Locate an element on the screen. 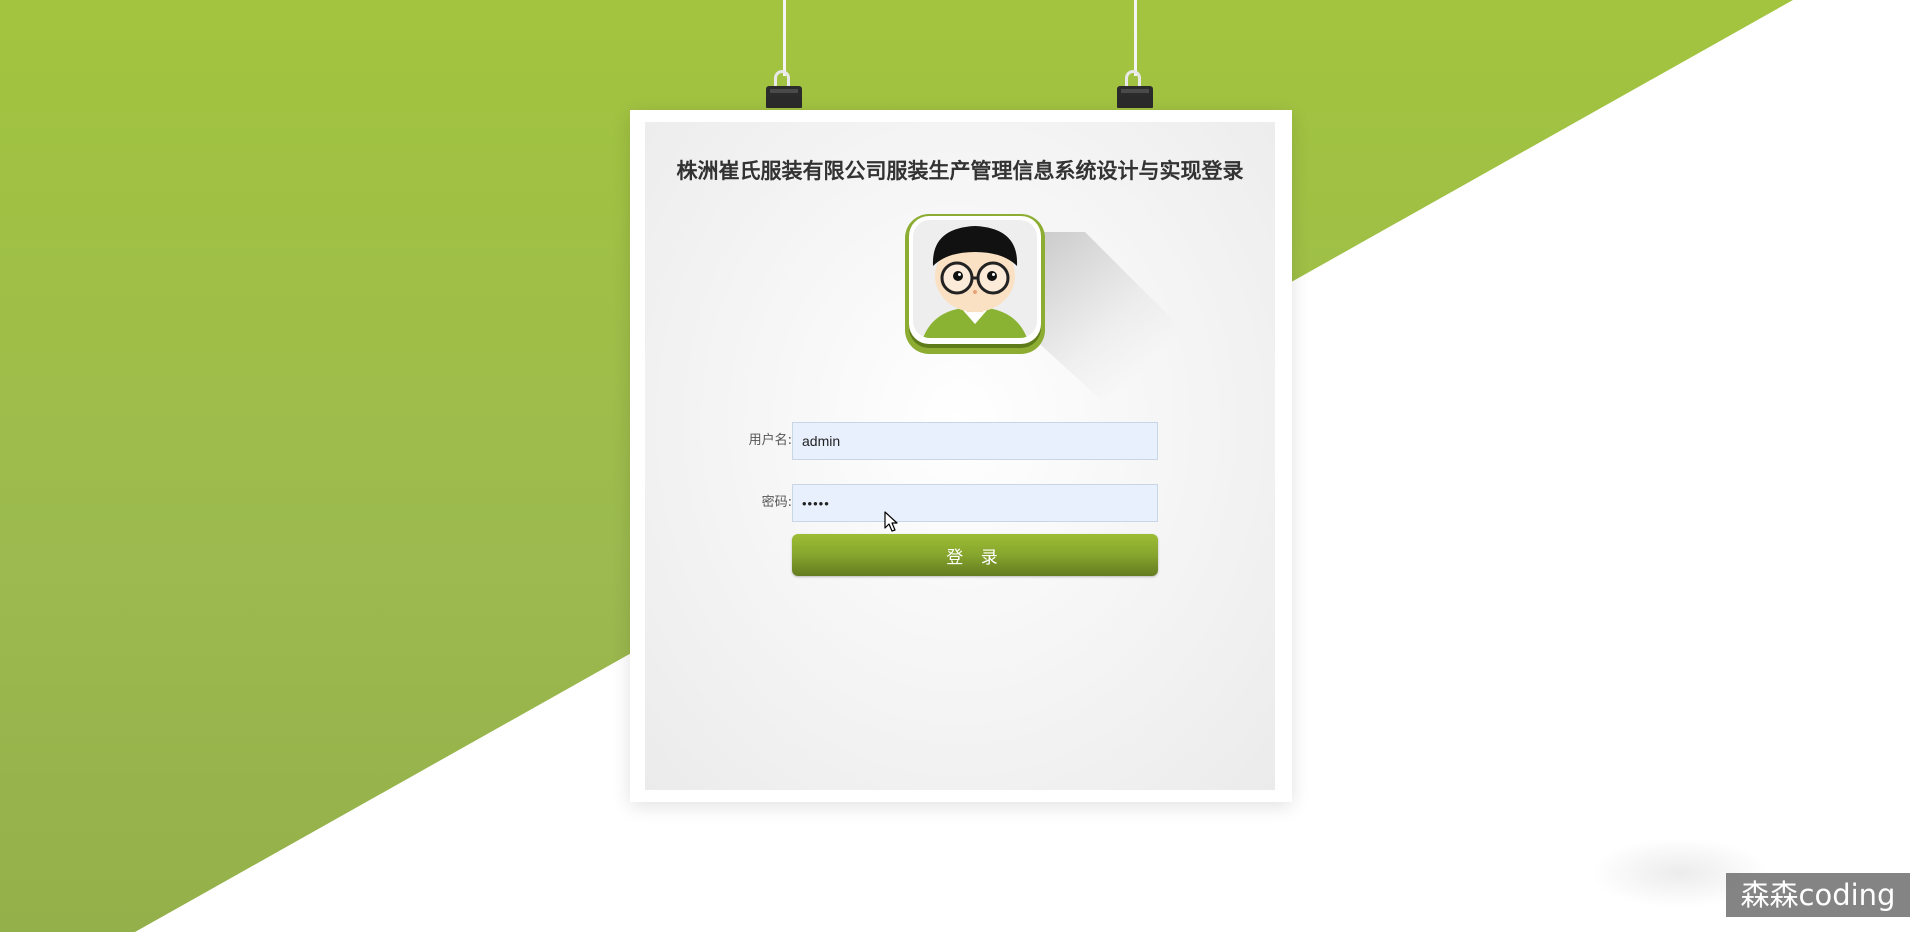 The width and height of the screenshot is (1920, 932). hanging-string-left is located at coordinates (784, 38).